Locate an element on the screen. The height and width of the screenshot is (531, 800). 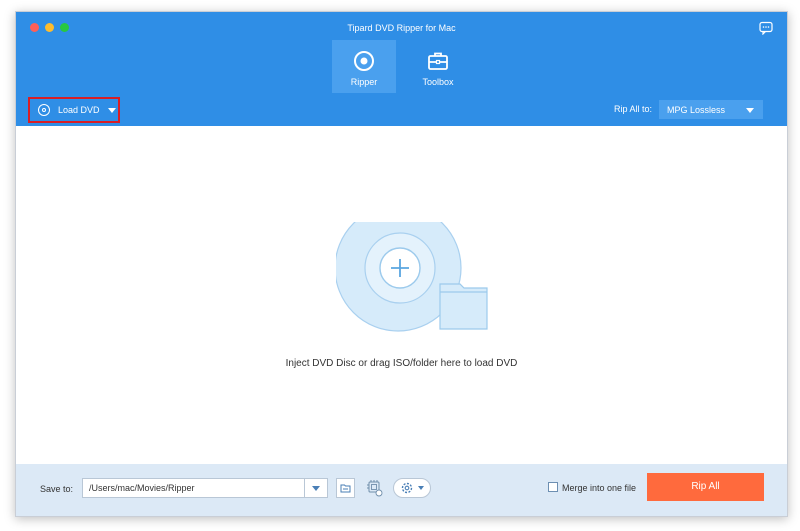
tab-ripper-label: Ripper is located at coordinates (364, 82).